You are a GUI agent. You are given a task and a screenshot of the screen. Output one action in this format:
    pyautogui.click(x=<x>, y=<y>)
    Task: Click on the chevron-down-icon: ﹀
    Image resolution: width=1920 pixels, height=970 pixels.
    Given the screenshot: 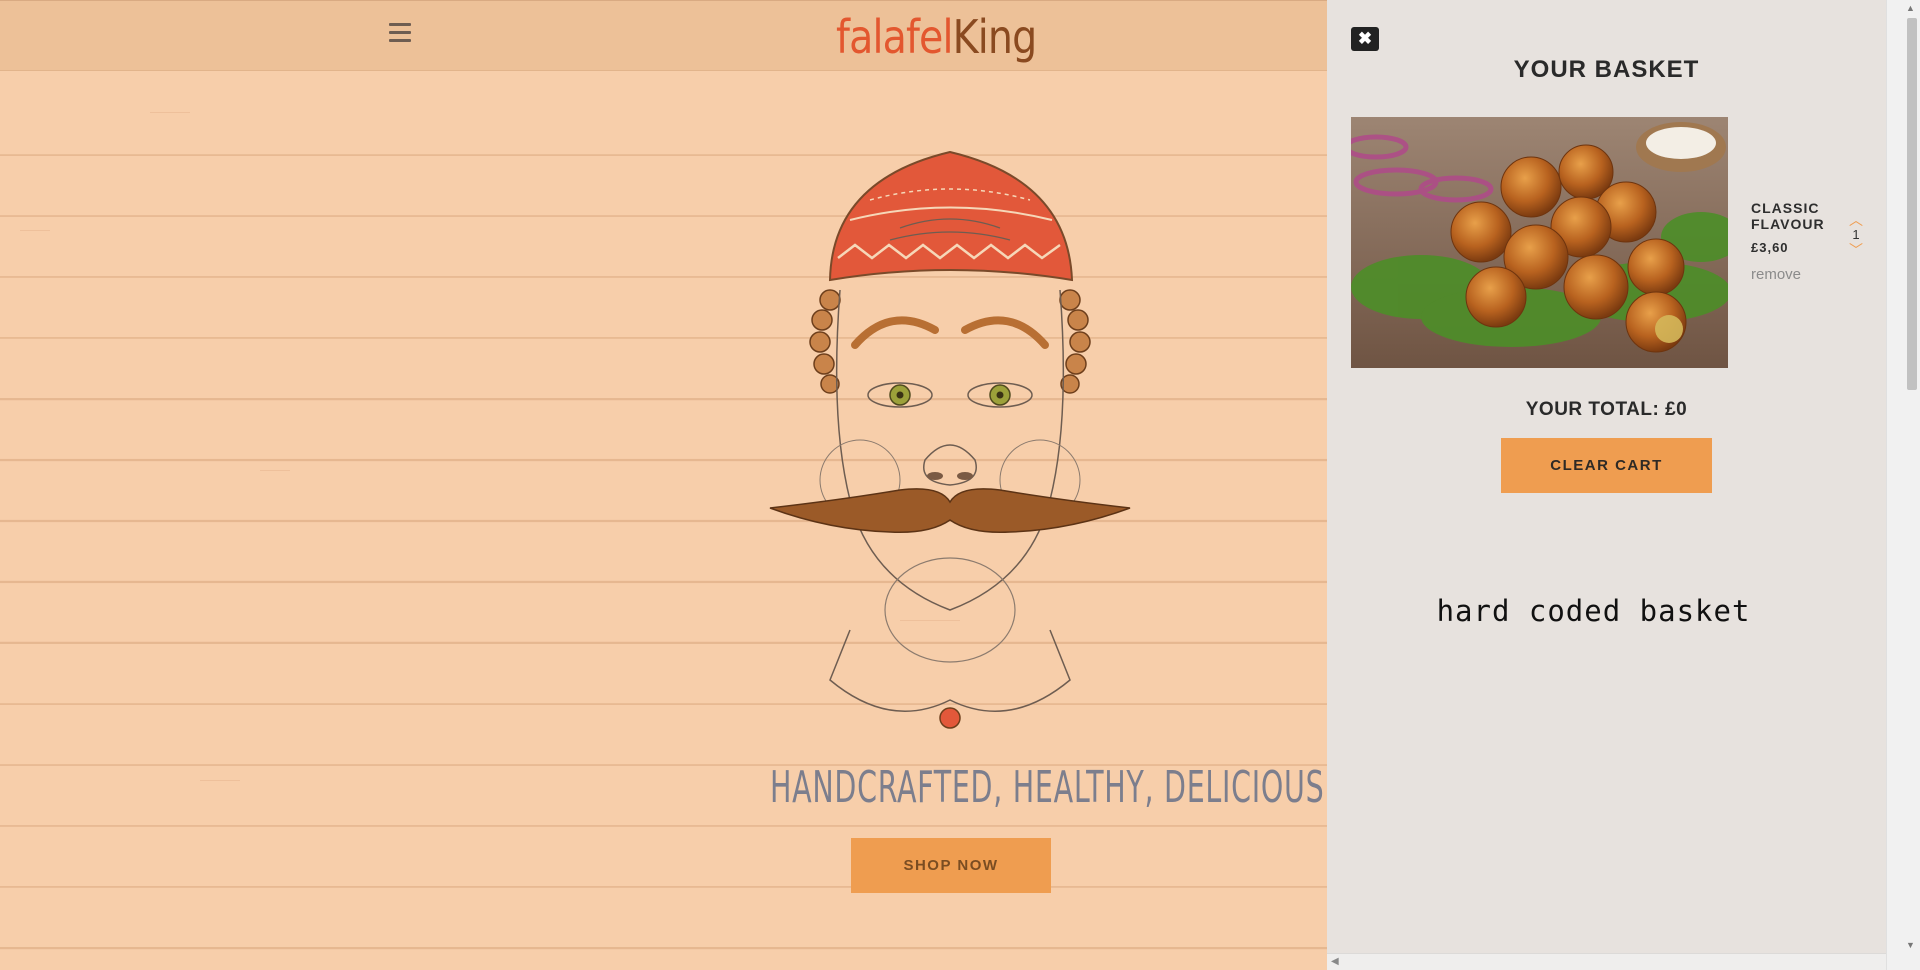 What is the action you would take?
    pyautogui.click(x=1856, y=250)
    